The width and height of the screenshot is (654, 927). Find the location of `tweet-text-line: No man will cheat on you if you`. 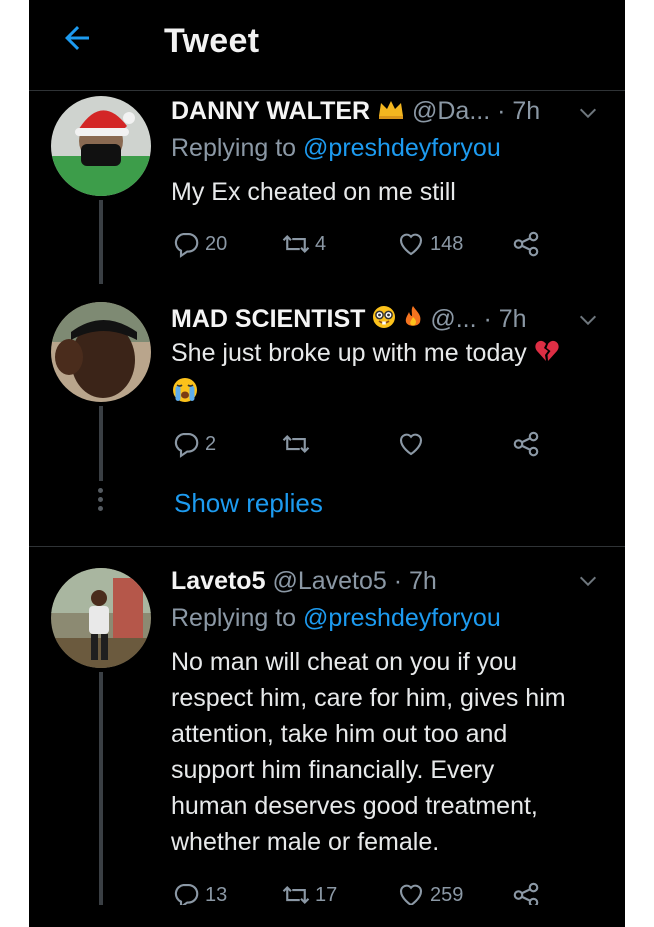

tweet-text-line: No man will cheat on you if you is located at coordinates (344, 662).